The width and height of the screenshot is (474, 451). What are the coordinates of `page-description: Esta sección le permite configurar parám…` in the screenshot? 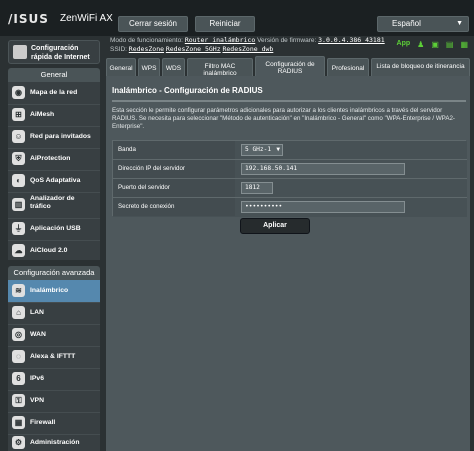 It's located at (283, 118).